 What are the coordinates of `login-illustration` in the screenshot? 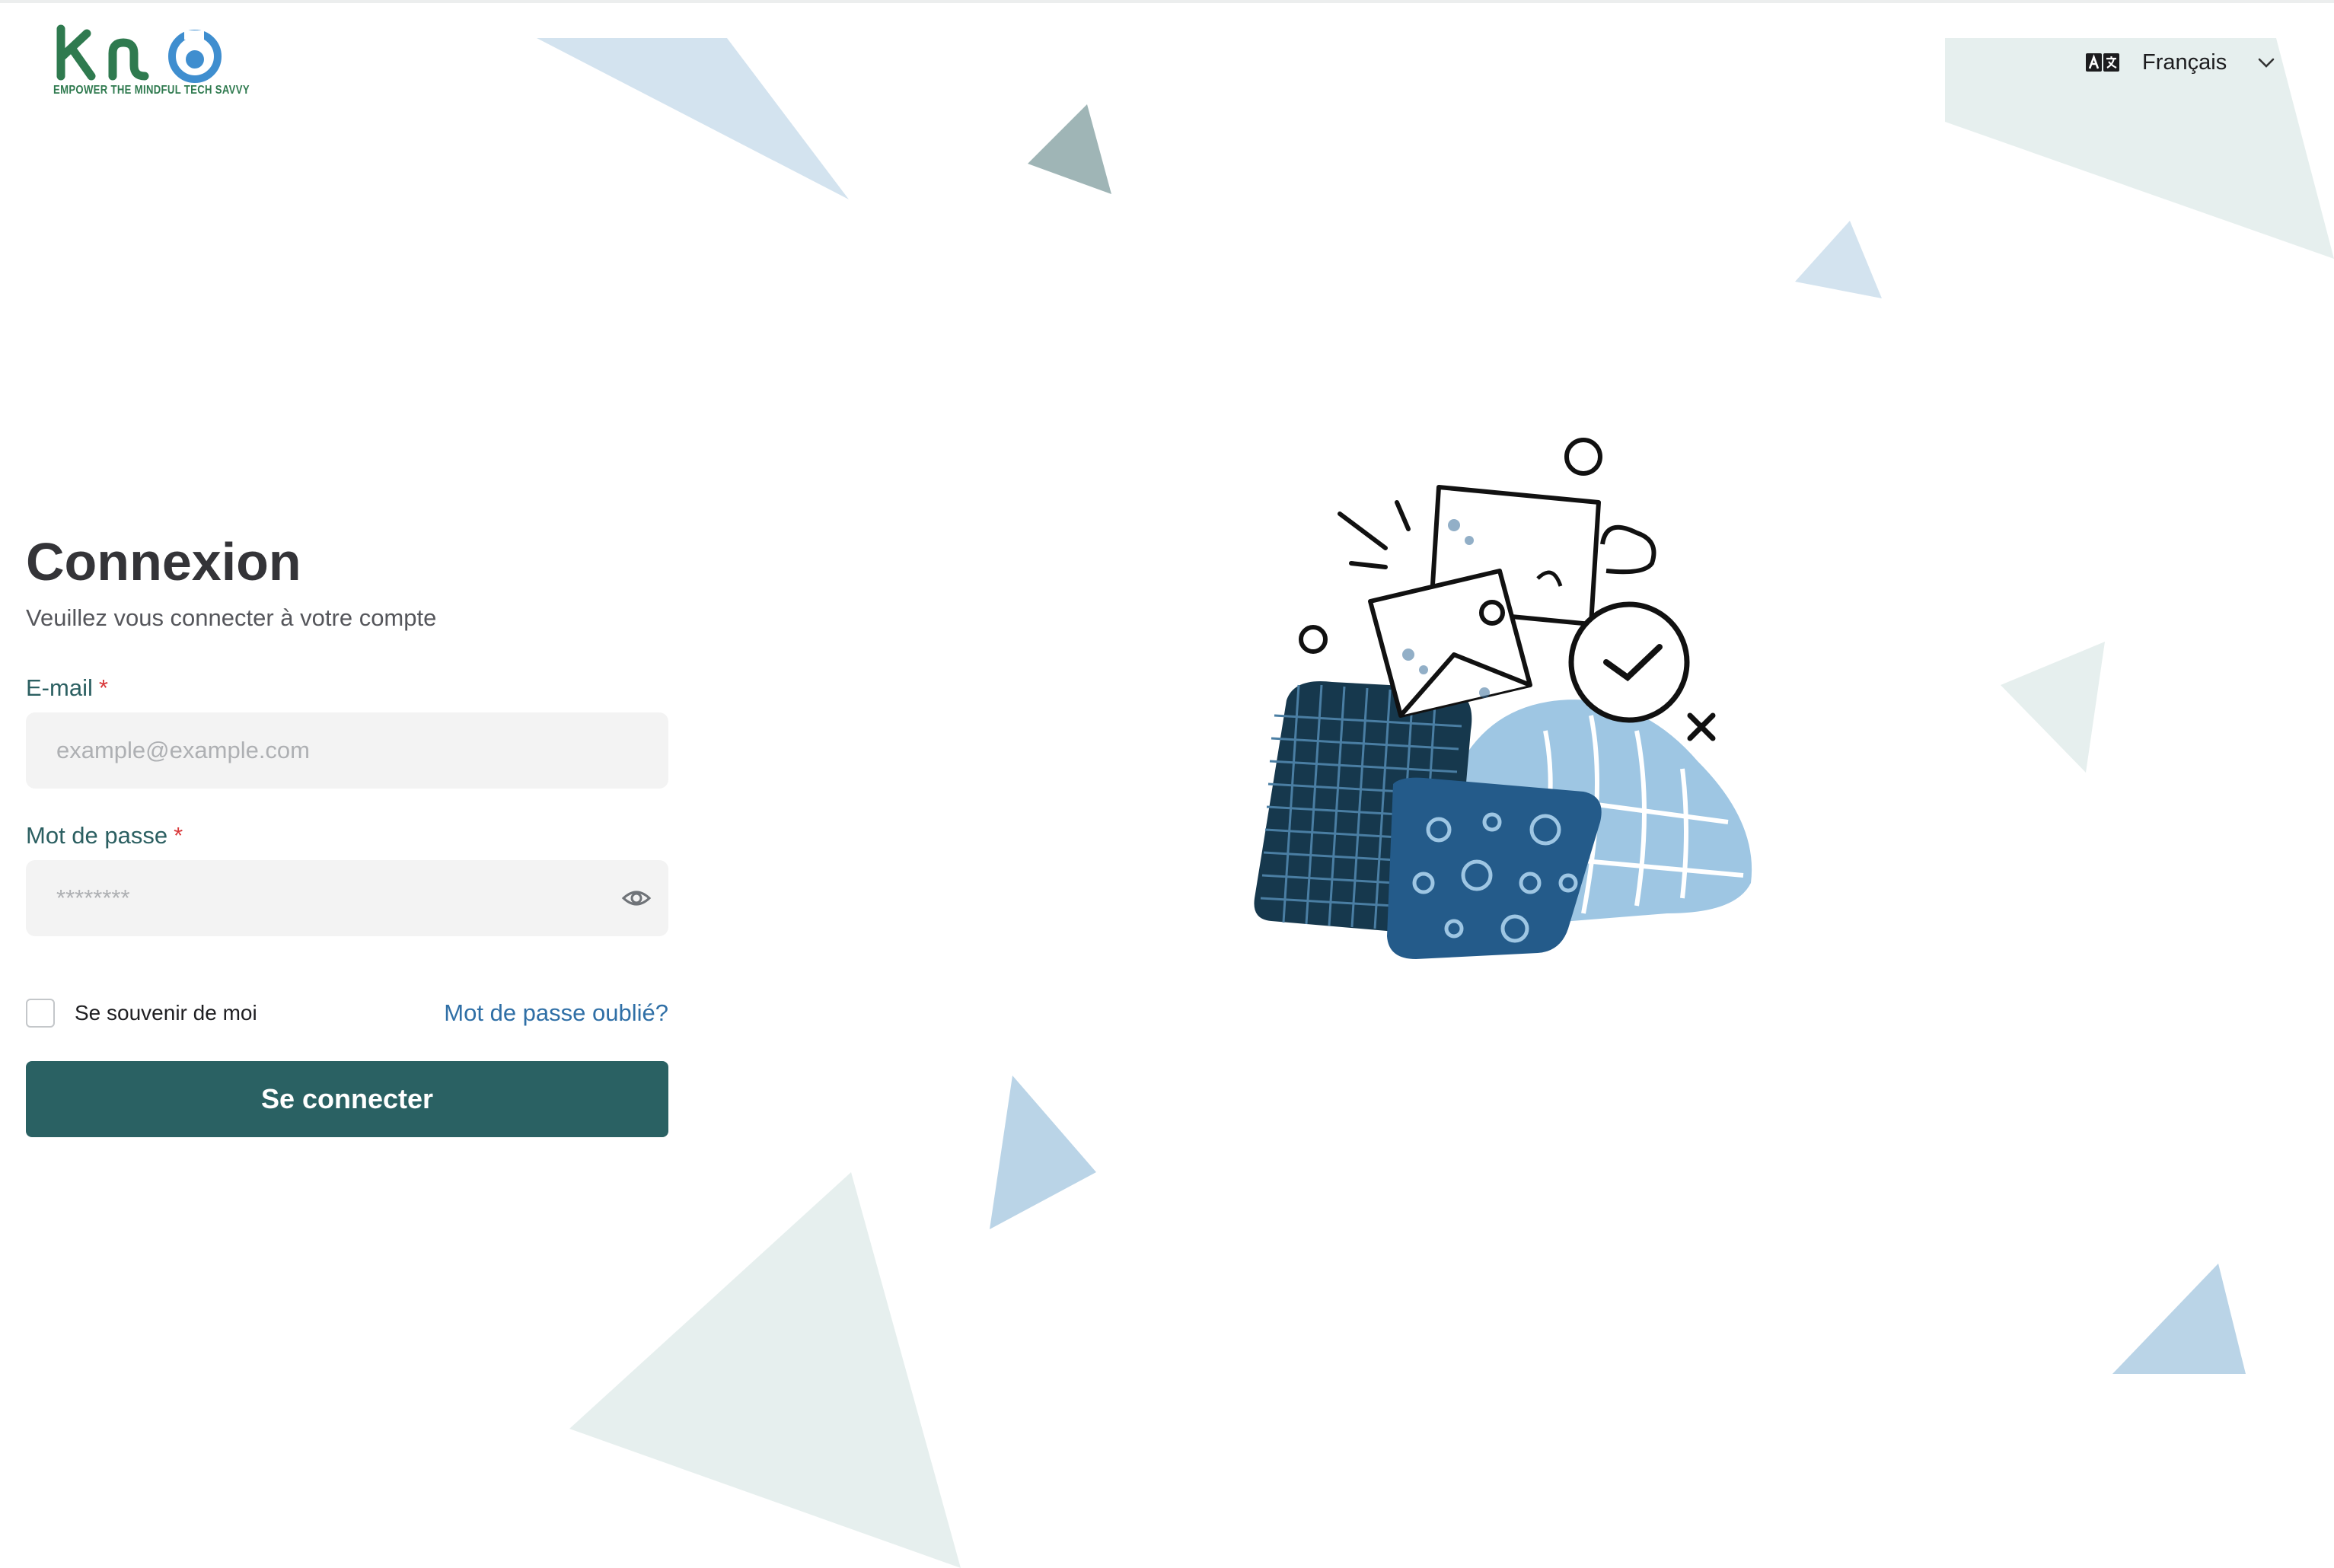 It's located at (1503, 698).